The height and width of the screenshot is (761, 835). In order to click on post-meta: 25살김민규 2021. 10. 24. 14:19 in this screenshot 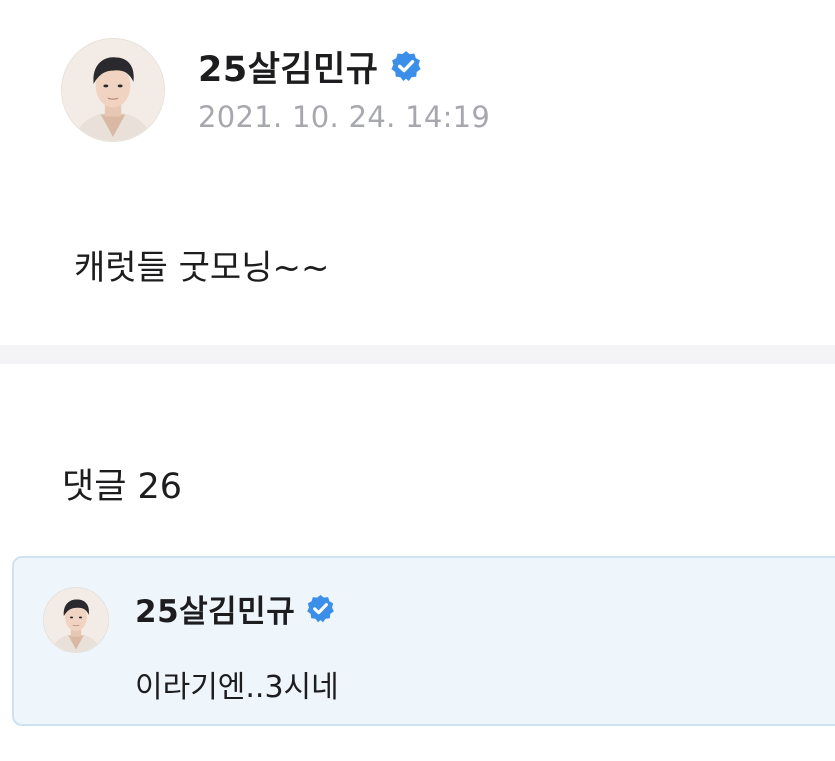, I will do `click(344, 86)`.